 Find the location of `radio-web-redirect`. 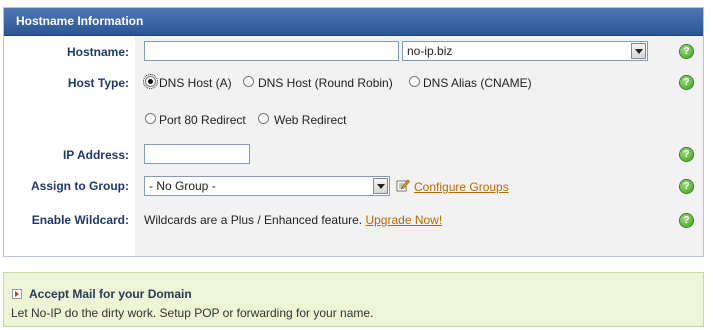

radio-web-redirect is located at coordinates (263, 118).